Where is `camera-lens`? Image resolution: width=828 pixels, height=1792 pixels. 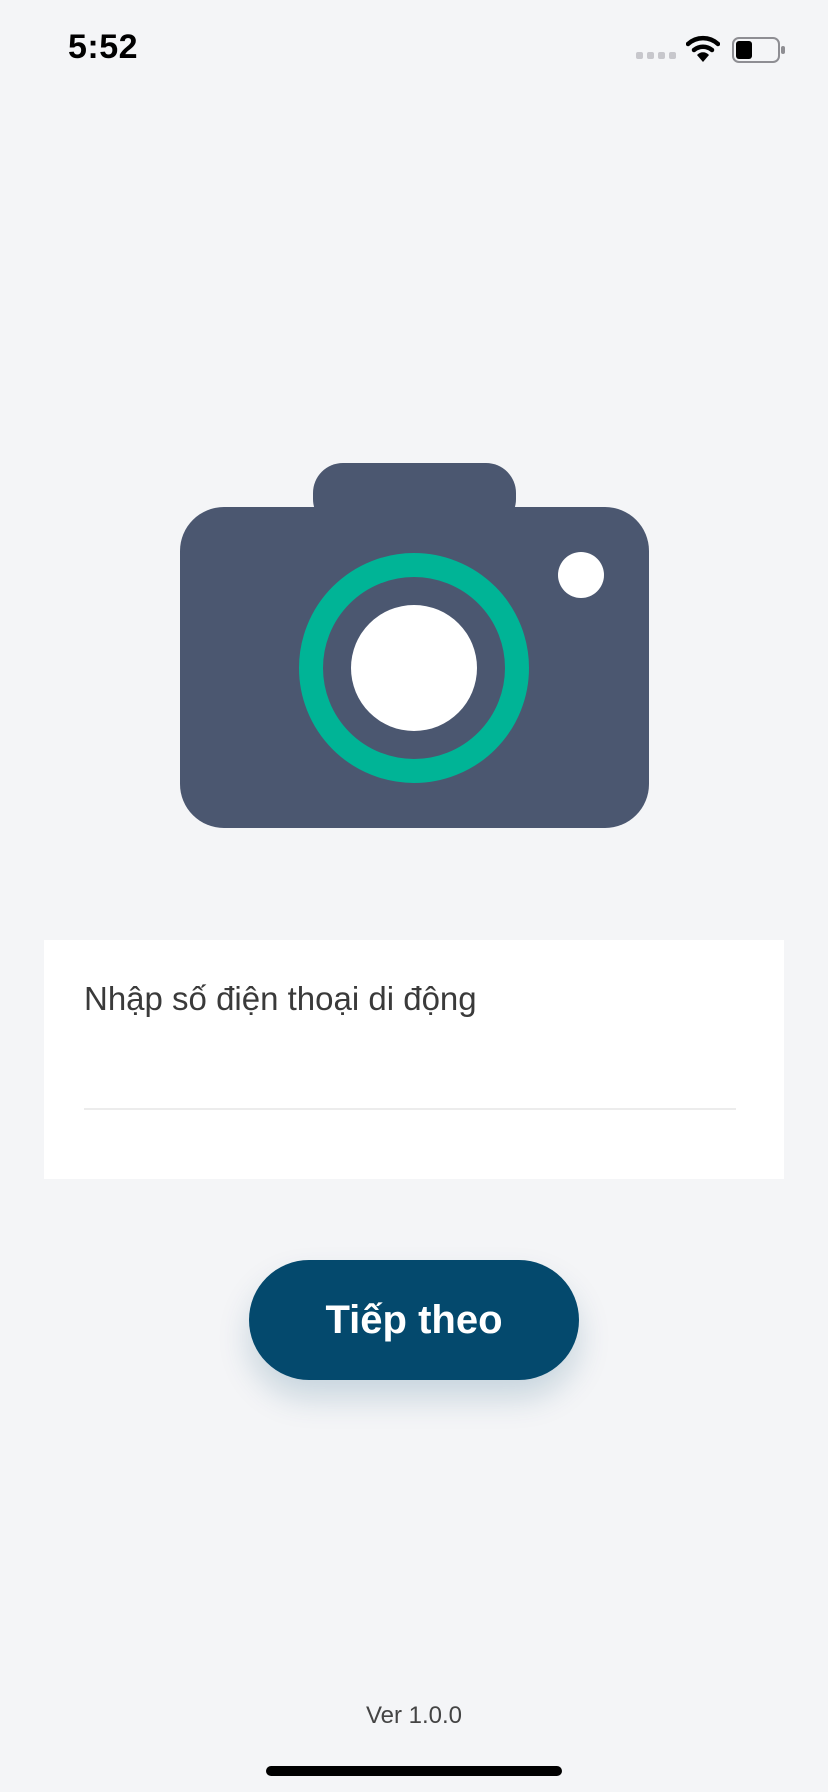
camera-lens is located at coordinates (414, 668).